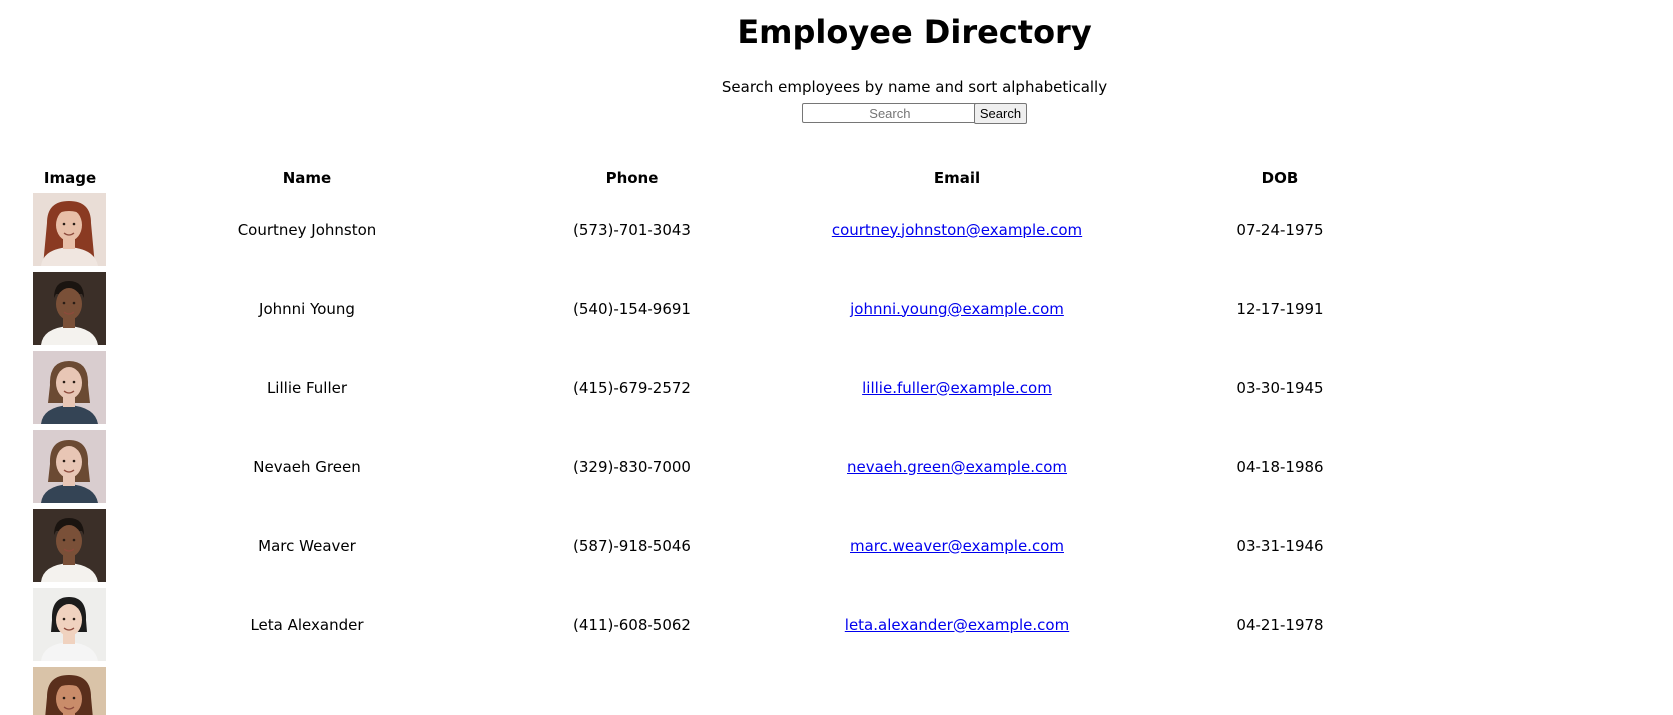 This screenshot has height=715, width=1673. Describe the element at coordinates (307, 178) in the screenshot. I see `column-header-name: Name` at that location.